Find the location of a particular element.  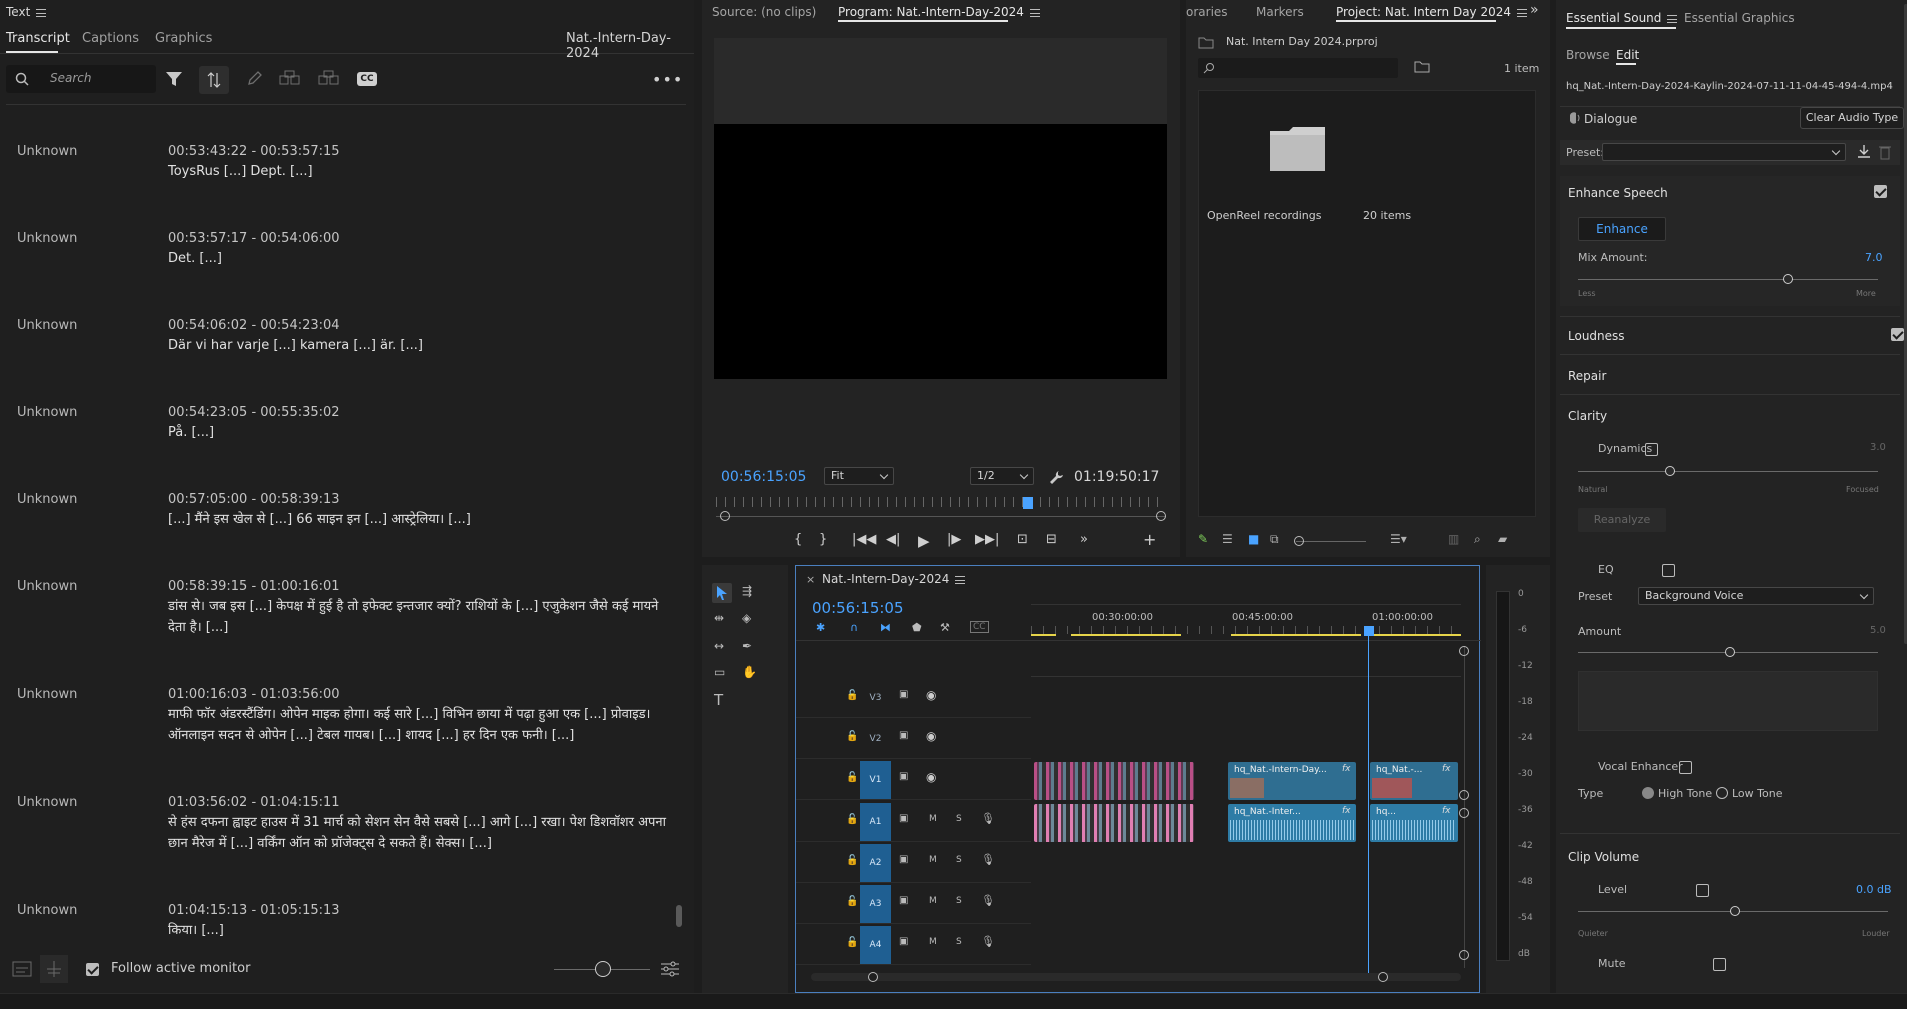

track-header-v2: 🔓 V2 ▣ ◉ is located at coordinates (913, 739).